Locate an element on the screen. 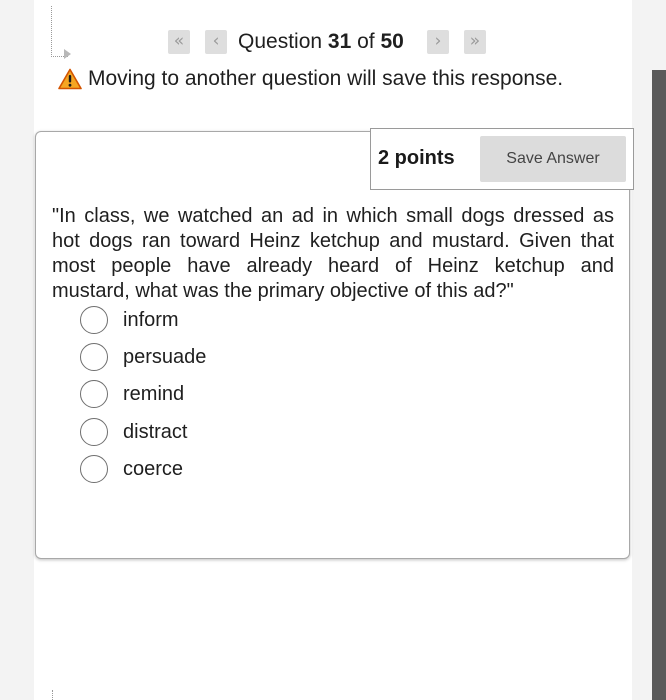  double-chevron-right-icon: » is located at coordinates (475, 41).